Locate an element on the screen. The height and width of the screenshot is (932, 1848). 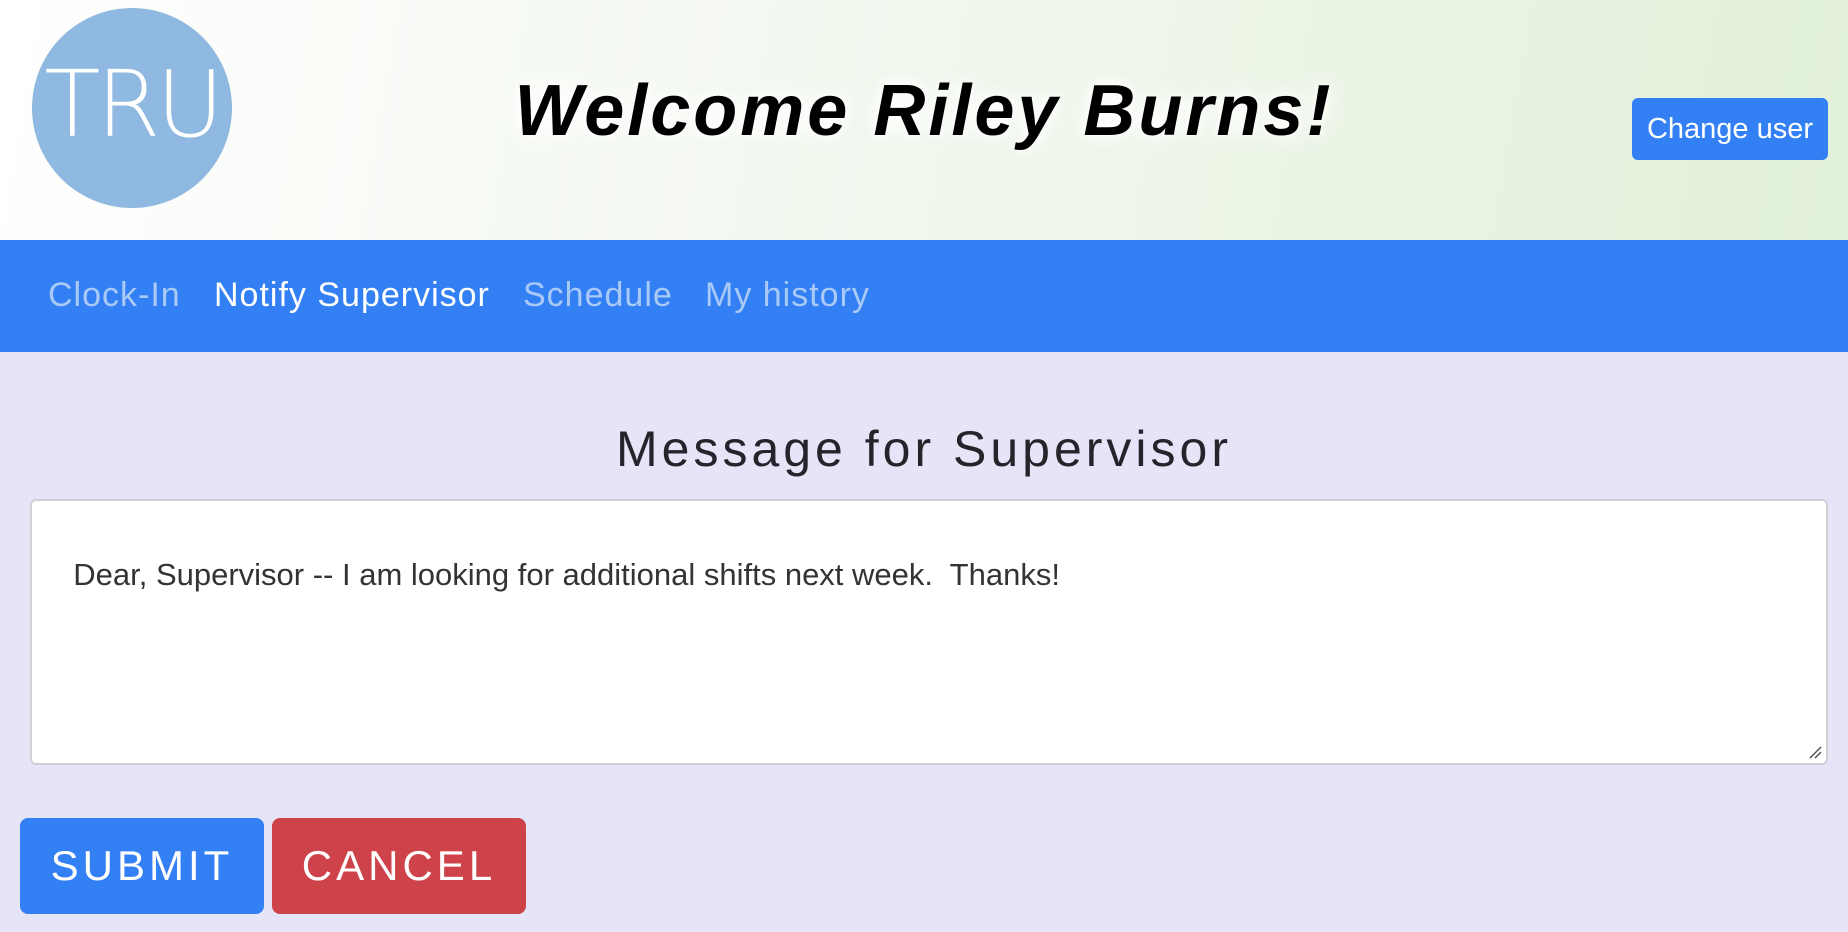
welcome-heading: Welcome Riley Burns! is located at coordinates (924, 111).